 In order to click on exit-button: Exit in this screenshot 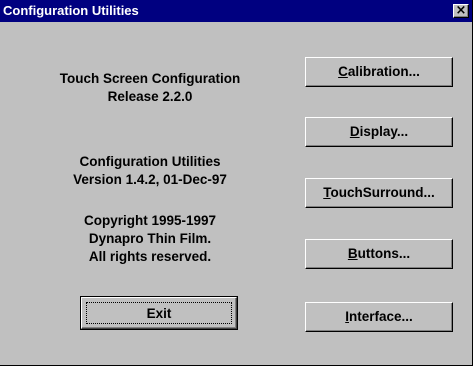, I will do `click(159, 313)`.